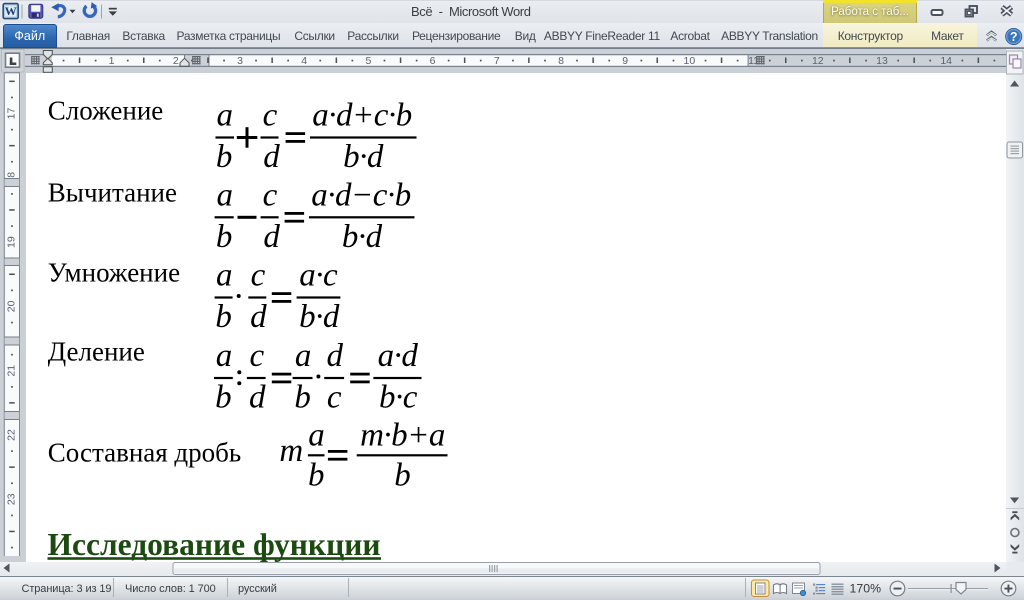 The height and width of the screenshot is (600, 1024). Describe the element at coordinates (866, 589) in the screenshot. I see `svg-text: 170%` at that location.